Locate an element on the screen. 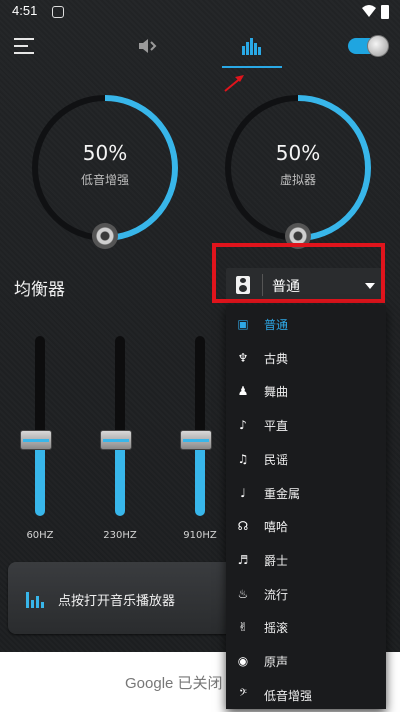 Image resolution: width=400 pixels, height=712 pixels. preset-menu-item: ▣ 普通 is located at coordinates (306, 324).